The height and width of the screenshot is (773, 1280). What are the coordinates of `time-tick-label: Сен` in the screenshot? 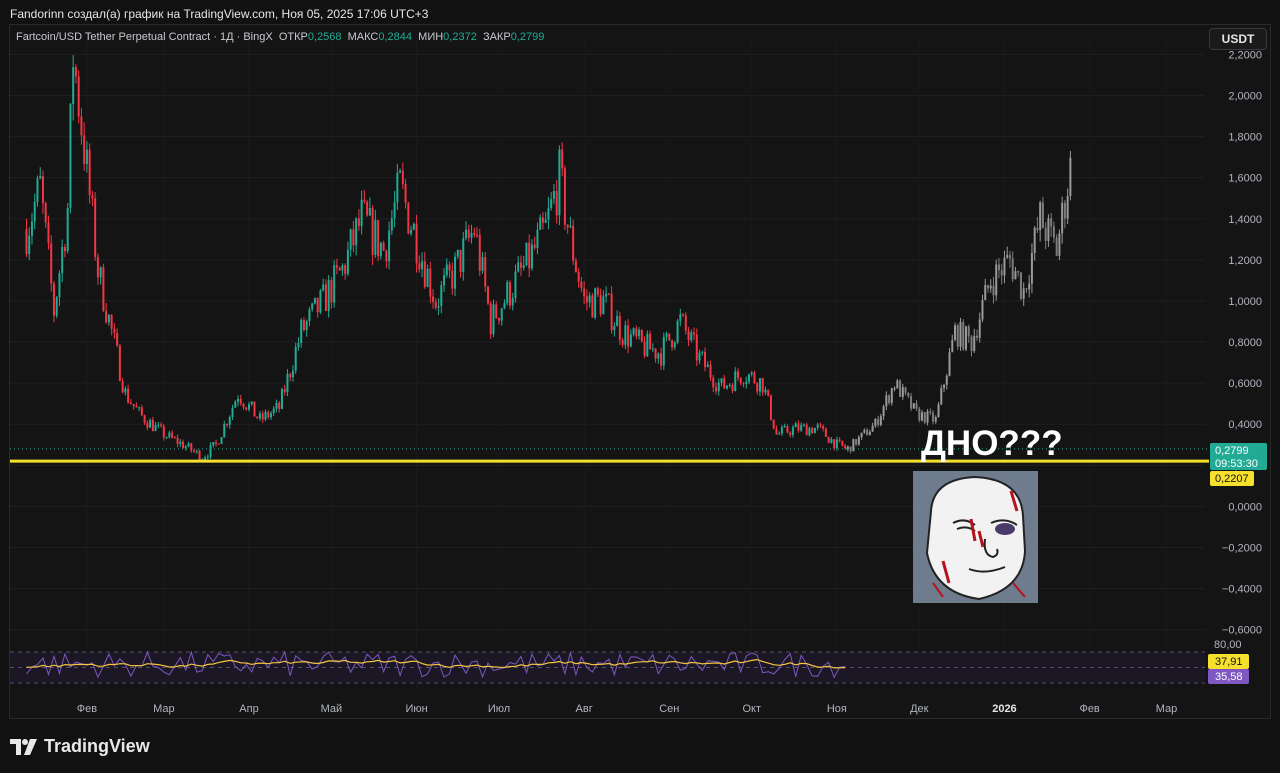 It's located at (669, 709).